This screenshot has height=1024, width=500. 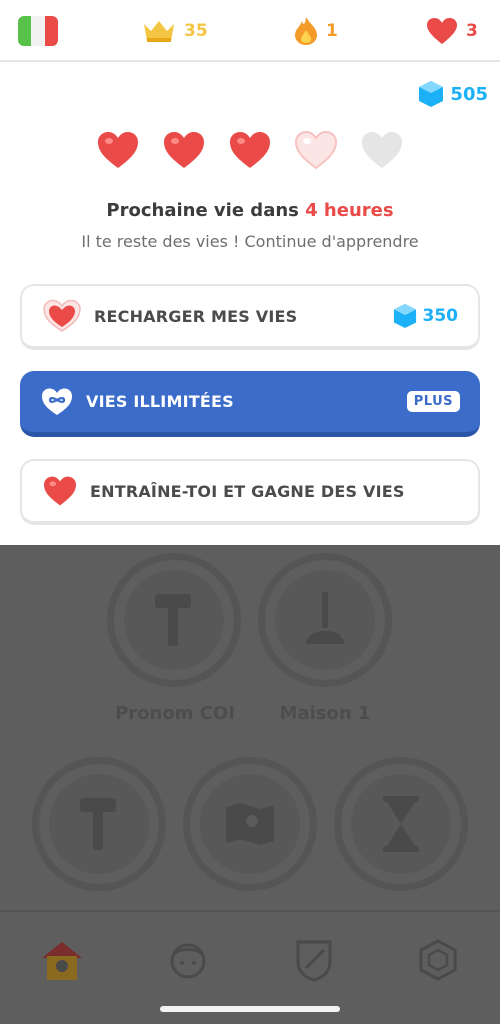 I want to click on hearts-row, so click(x=250, y=150).